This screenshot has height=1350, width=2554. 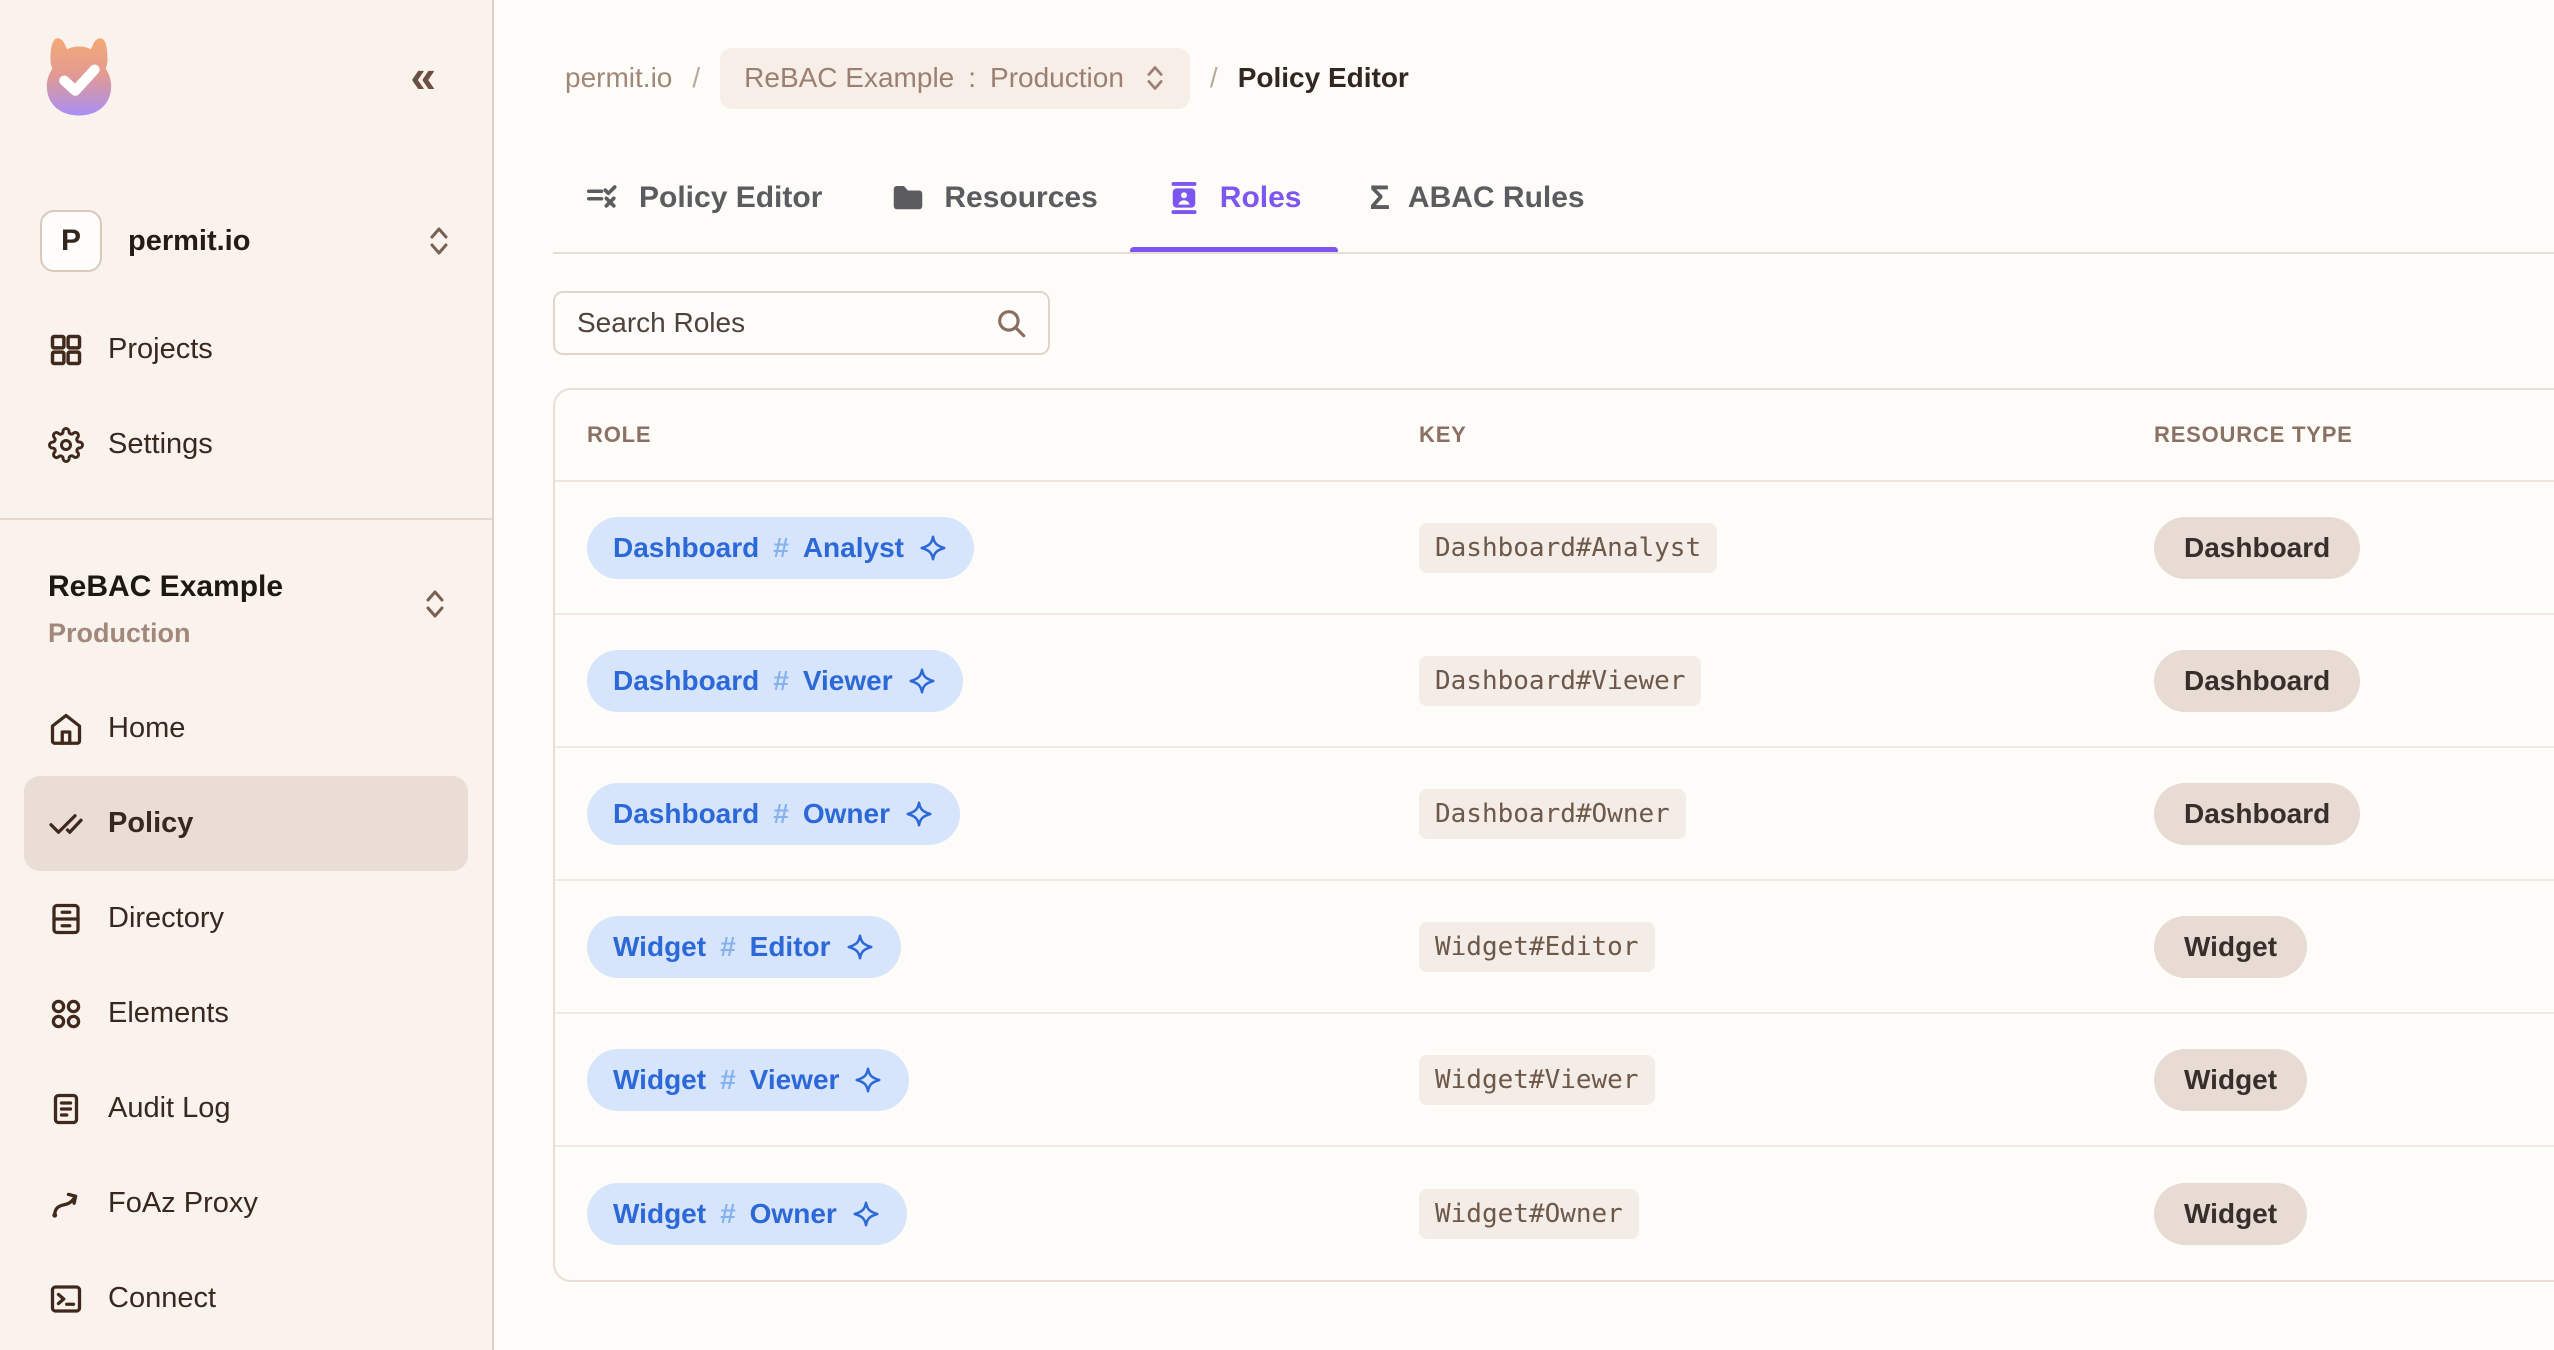 What do you see at coordinates (1443, 434) in the screenshot?
I see `column-header-key: KEY` at bounding box center [1443, 434].